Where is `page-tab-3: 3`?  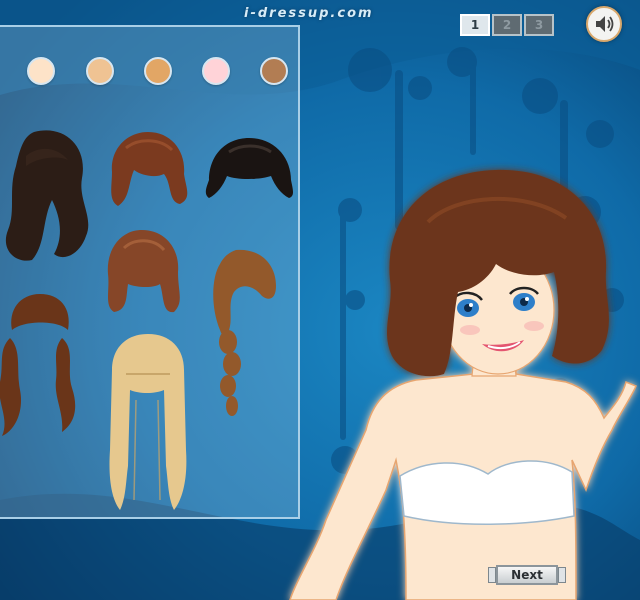 page-tab-3: 3 is located at coordinates (539, 25).